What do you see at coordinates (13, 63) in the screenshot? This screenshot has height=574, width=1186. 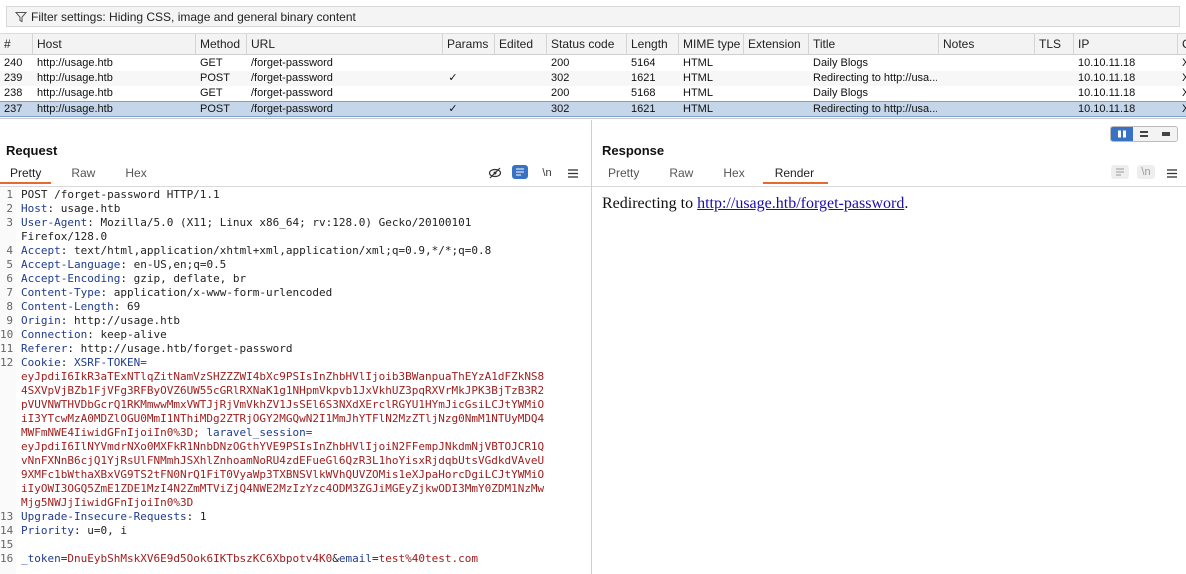 I see `cell-number: 240` at bounding box center [13, 63].